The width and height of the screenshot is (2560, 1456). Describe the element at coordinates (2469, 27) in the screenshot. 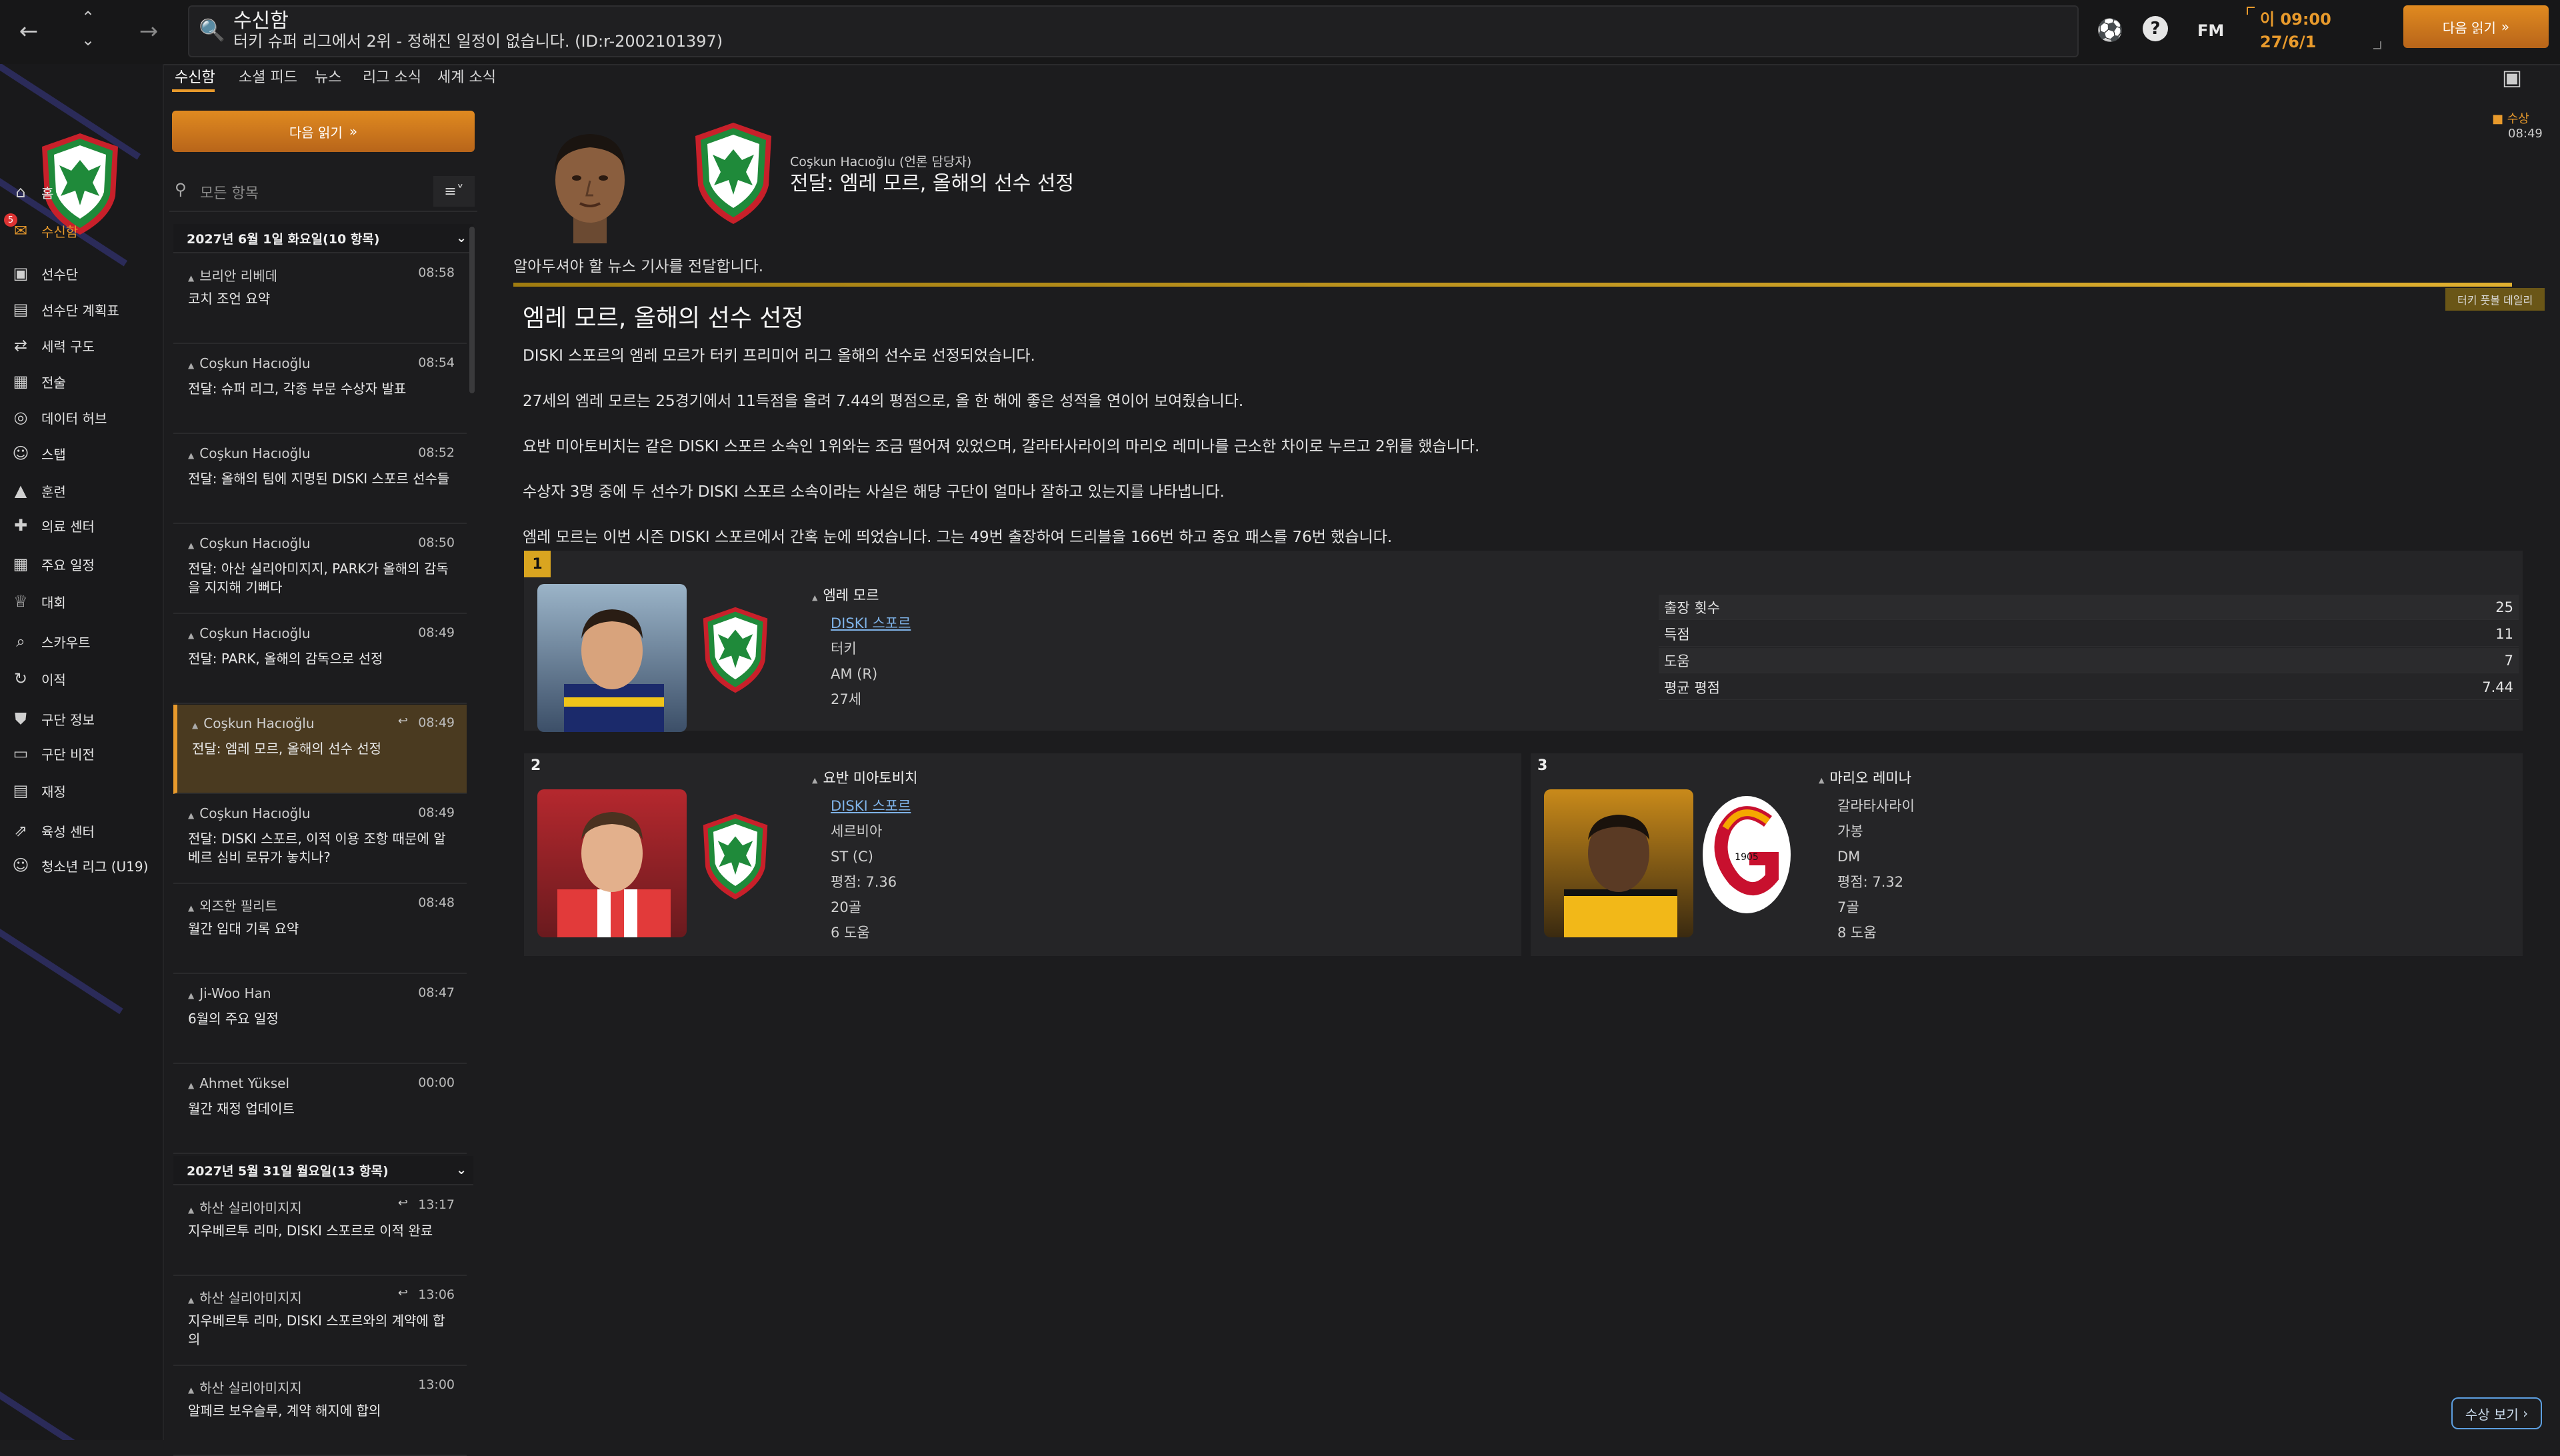

I see `continue-label: 다음 읽기` at that location.